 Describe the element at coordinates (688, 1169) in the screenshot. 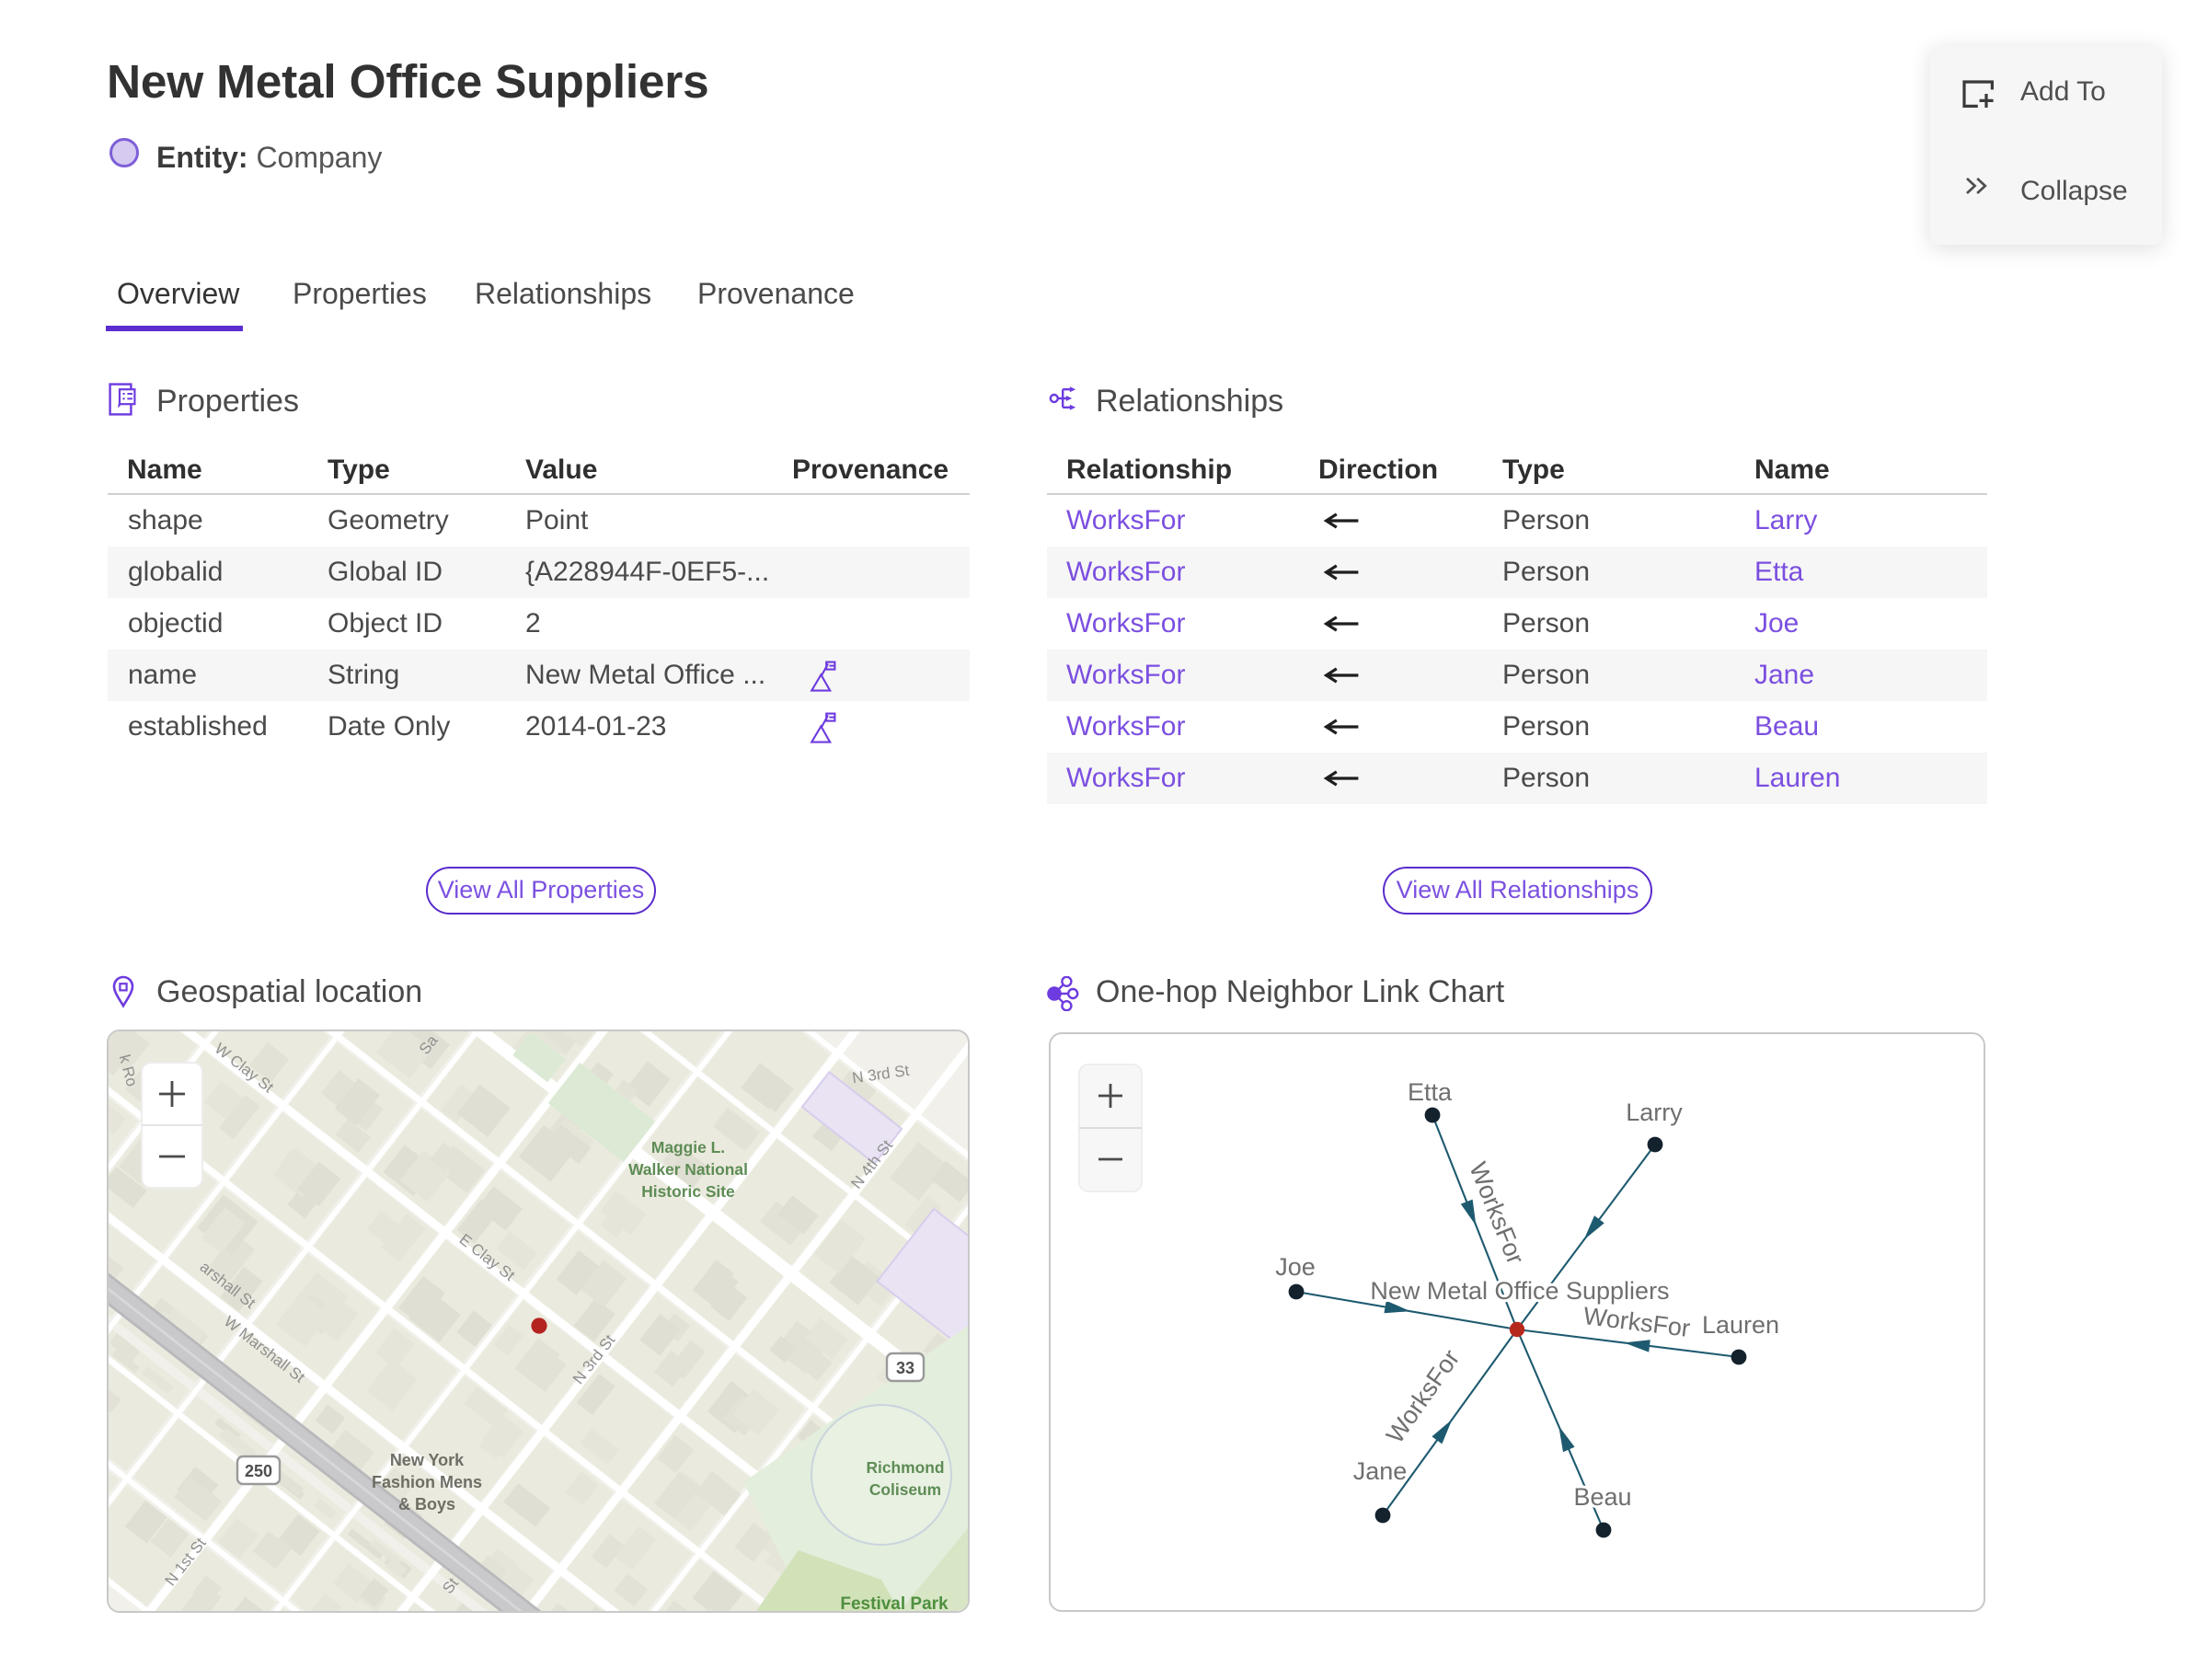

I see `svg-text: Walker National` at that location.